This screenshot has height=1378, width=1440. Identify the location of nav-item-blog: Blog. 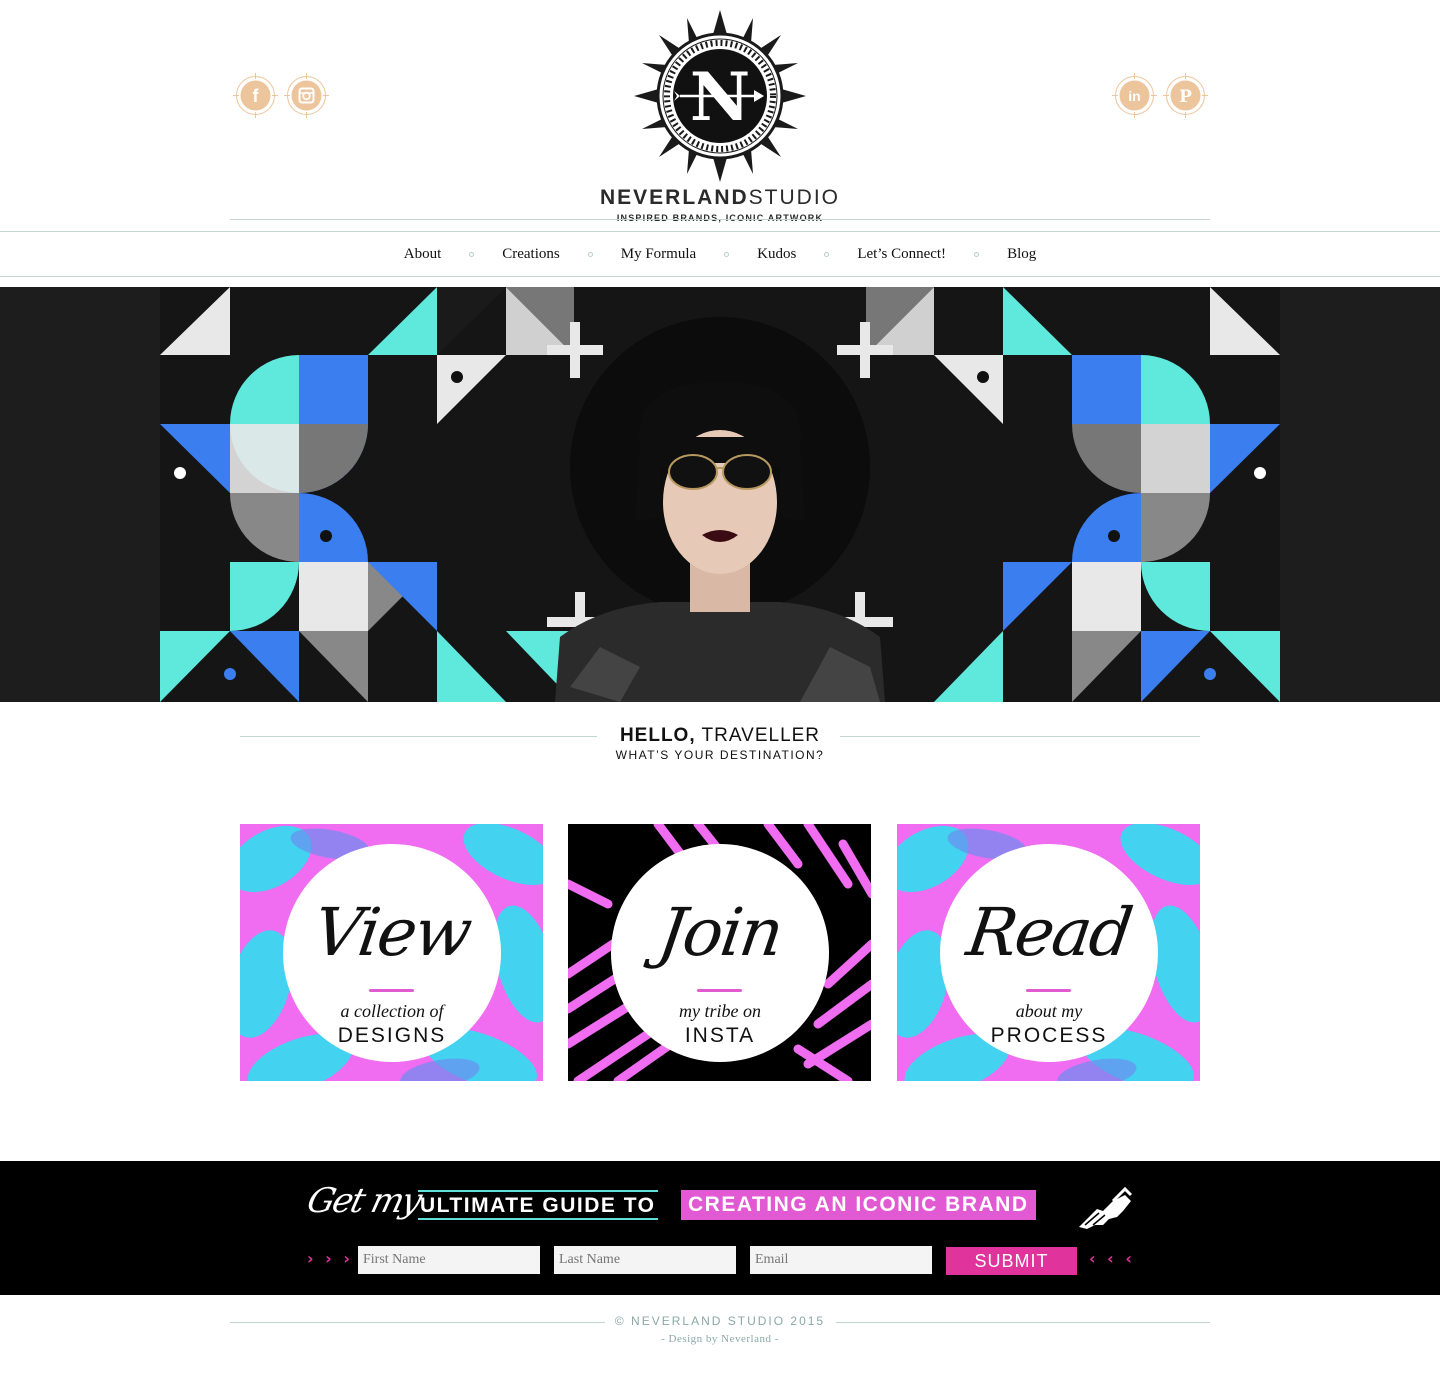
(1021, 254).